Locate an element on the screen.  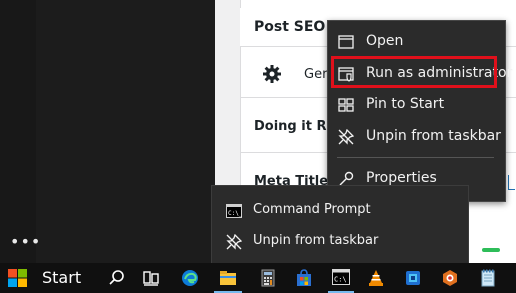
tab-general: Ger is located at coordinates (315, 74).